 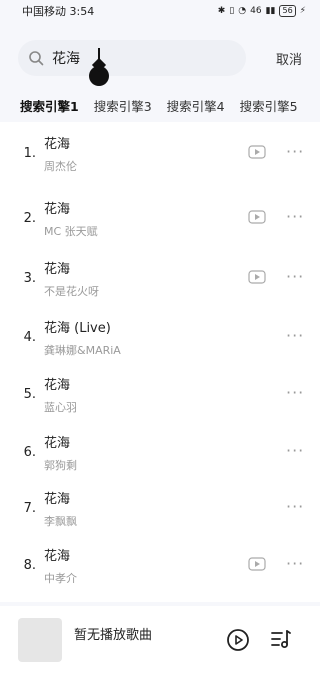 I want to click on cancel-button: 取消, so click(x=289, y=58).